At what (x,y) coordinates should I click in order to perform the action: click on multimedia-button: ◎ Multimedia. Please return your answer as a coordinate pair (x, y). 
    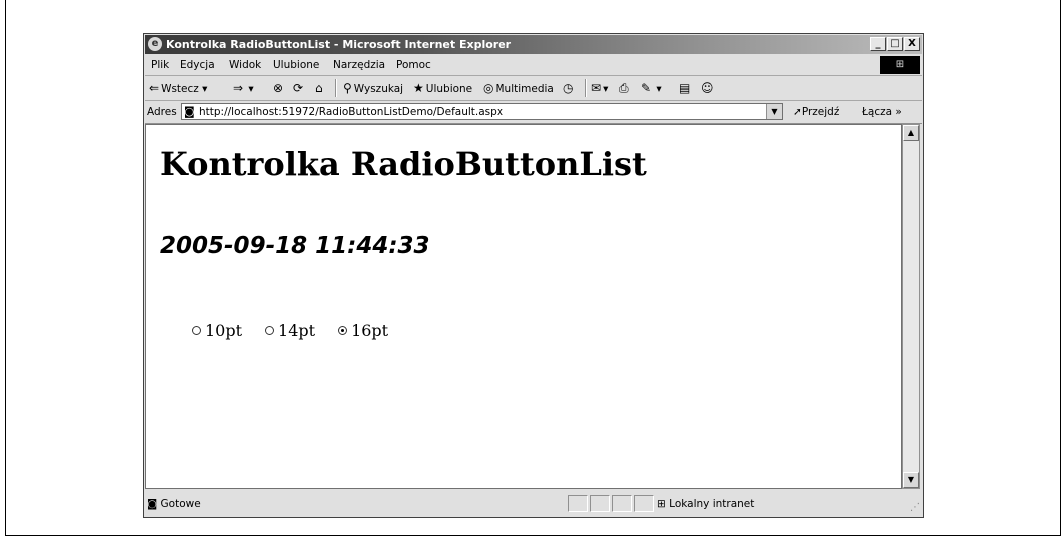
    Looking at the image, I should click on (518, 88).